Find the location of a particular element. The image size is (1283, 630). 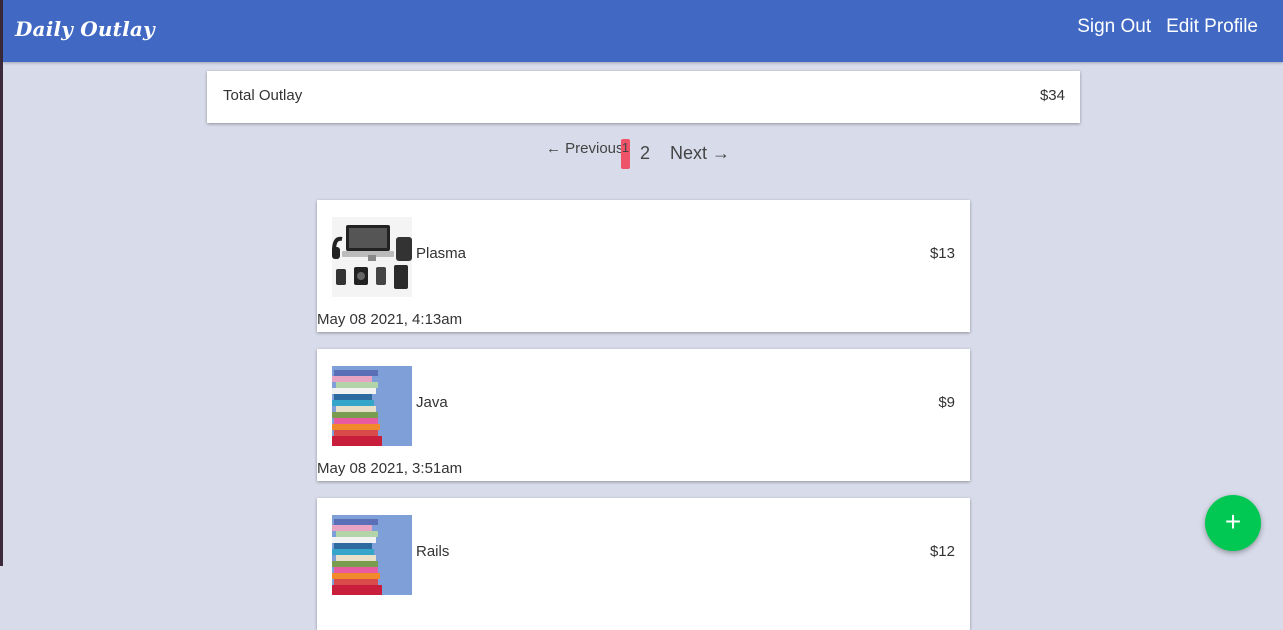

total-outlay-value: $34 is located at coordinates (1052, 95).